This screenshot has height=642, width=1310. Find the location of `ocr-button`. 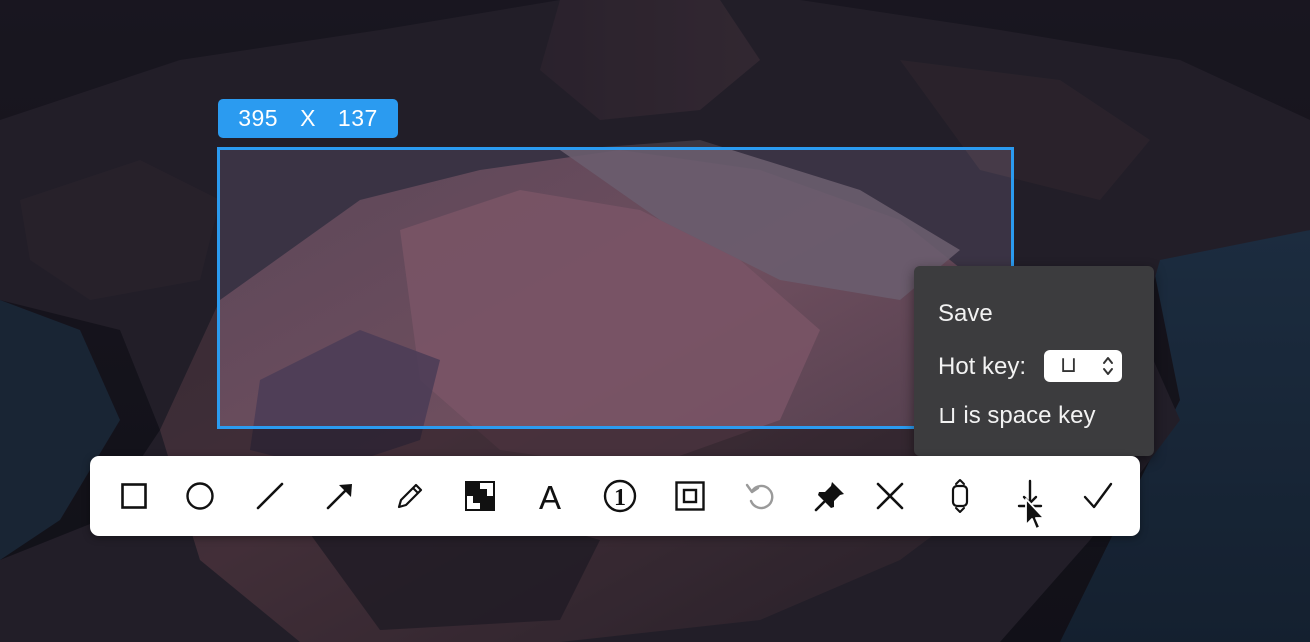

ocr-button is located at coordinates (960, 496).